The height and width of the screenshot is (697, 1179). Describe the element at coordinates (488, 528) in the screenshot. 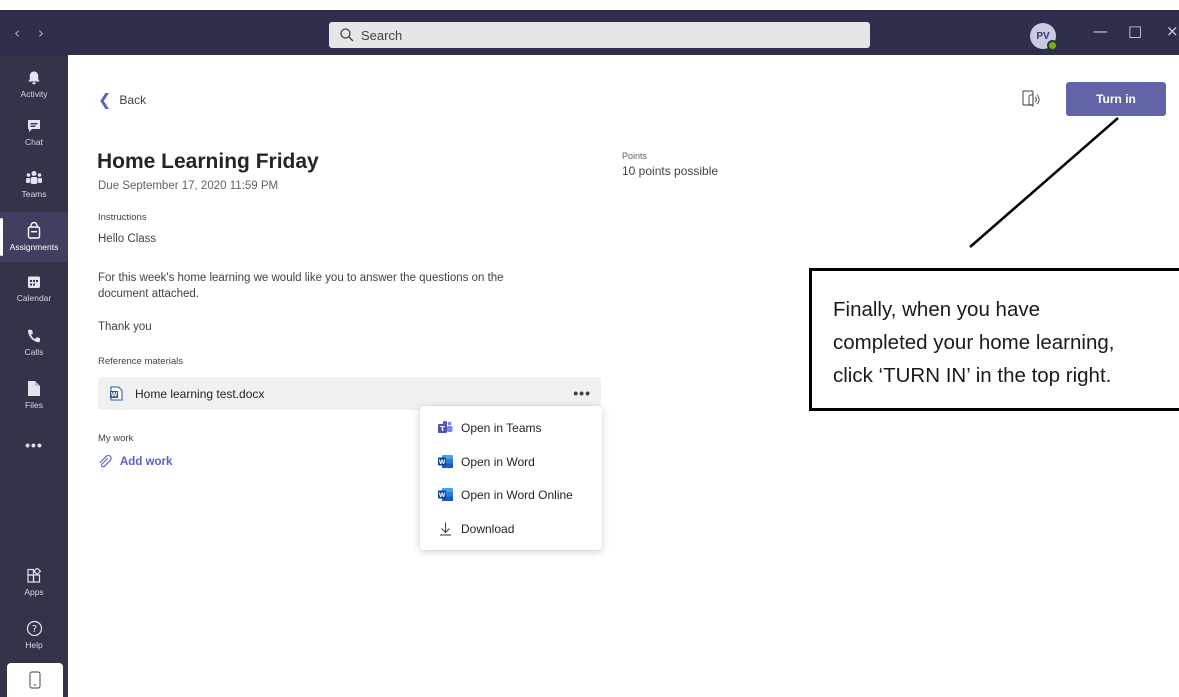

I see `menu-item-label: Download` at that location.